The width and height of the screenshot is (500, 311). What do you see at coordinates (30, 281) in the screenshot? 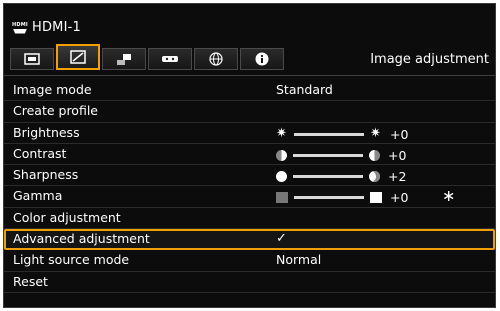
I see `menu-item-label: Reset` at bounding box center [30, 281].